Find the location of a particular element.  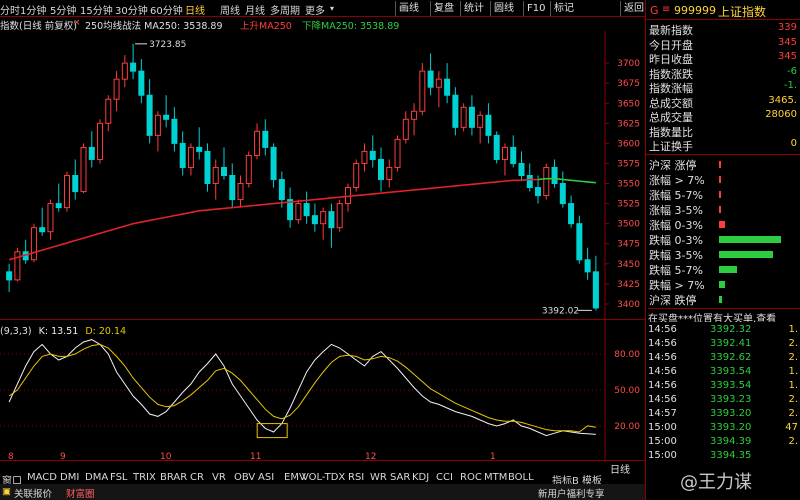

right-tab-0: 画线 is located at coordinates (408, 8).